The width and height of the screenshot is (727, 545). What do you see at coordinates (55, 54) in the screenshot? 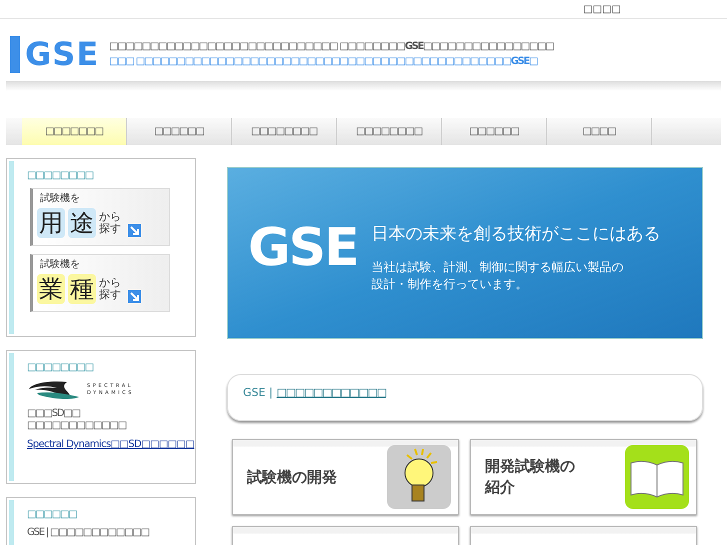
I see `gse-logo: GSE` at bounding box center [55, 54].